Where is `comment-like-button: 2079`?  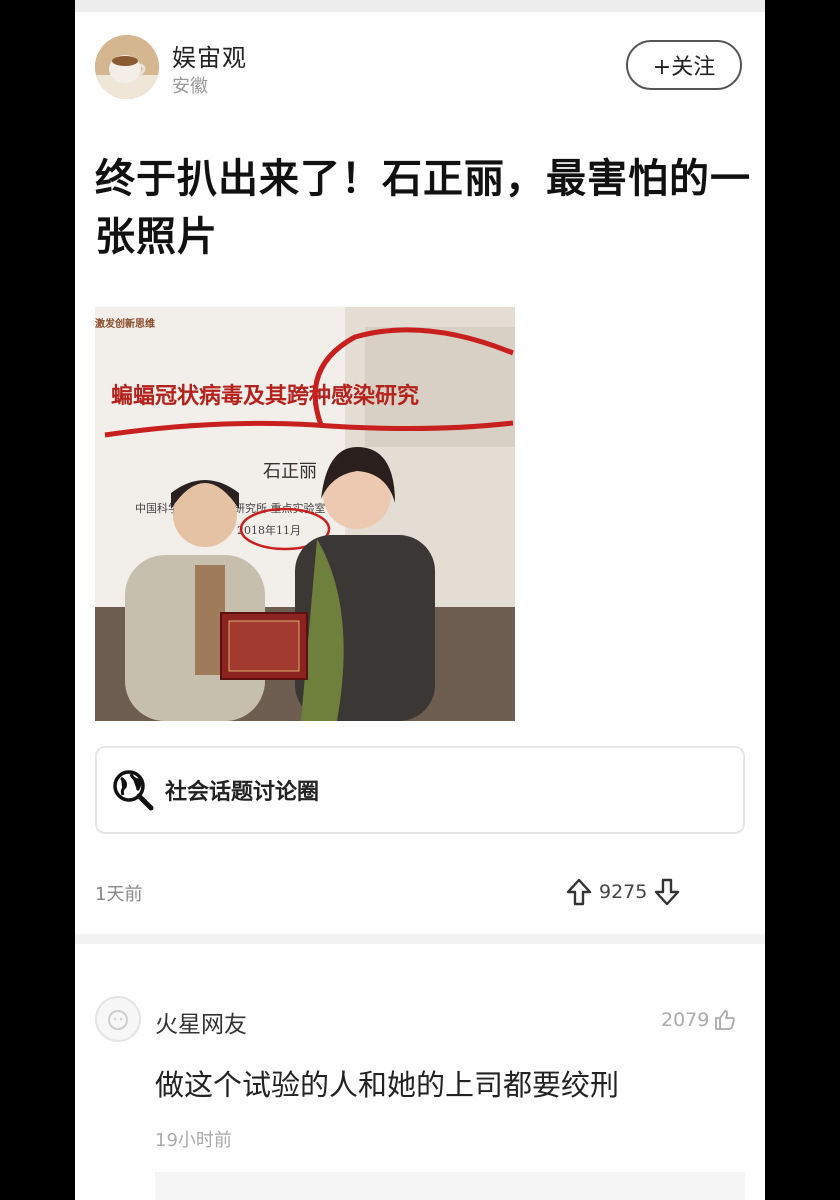
comment-like-button: 2079 is located at coordinates (699, 1020).